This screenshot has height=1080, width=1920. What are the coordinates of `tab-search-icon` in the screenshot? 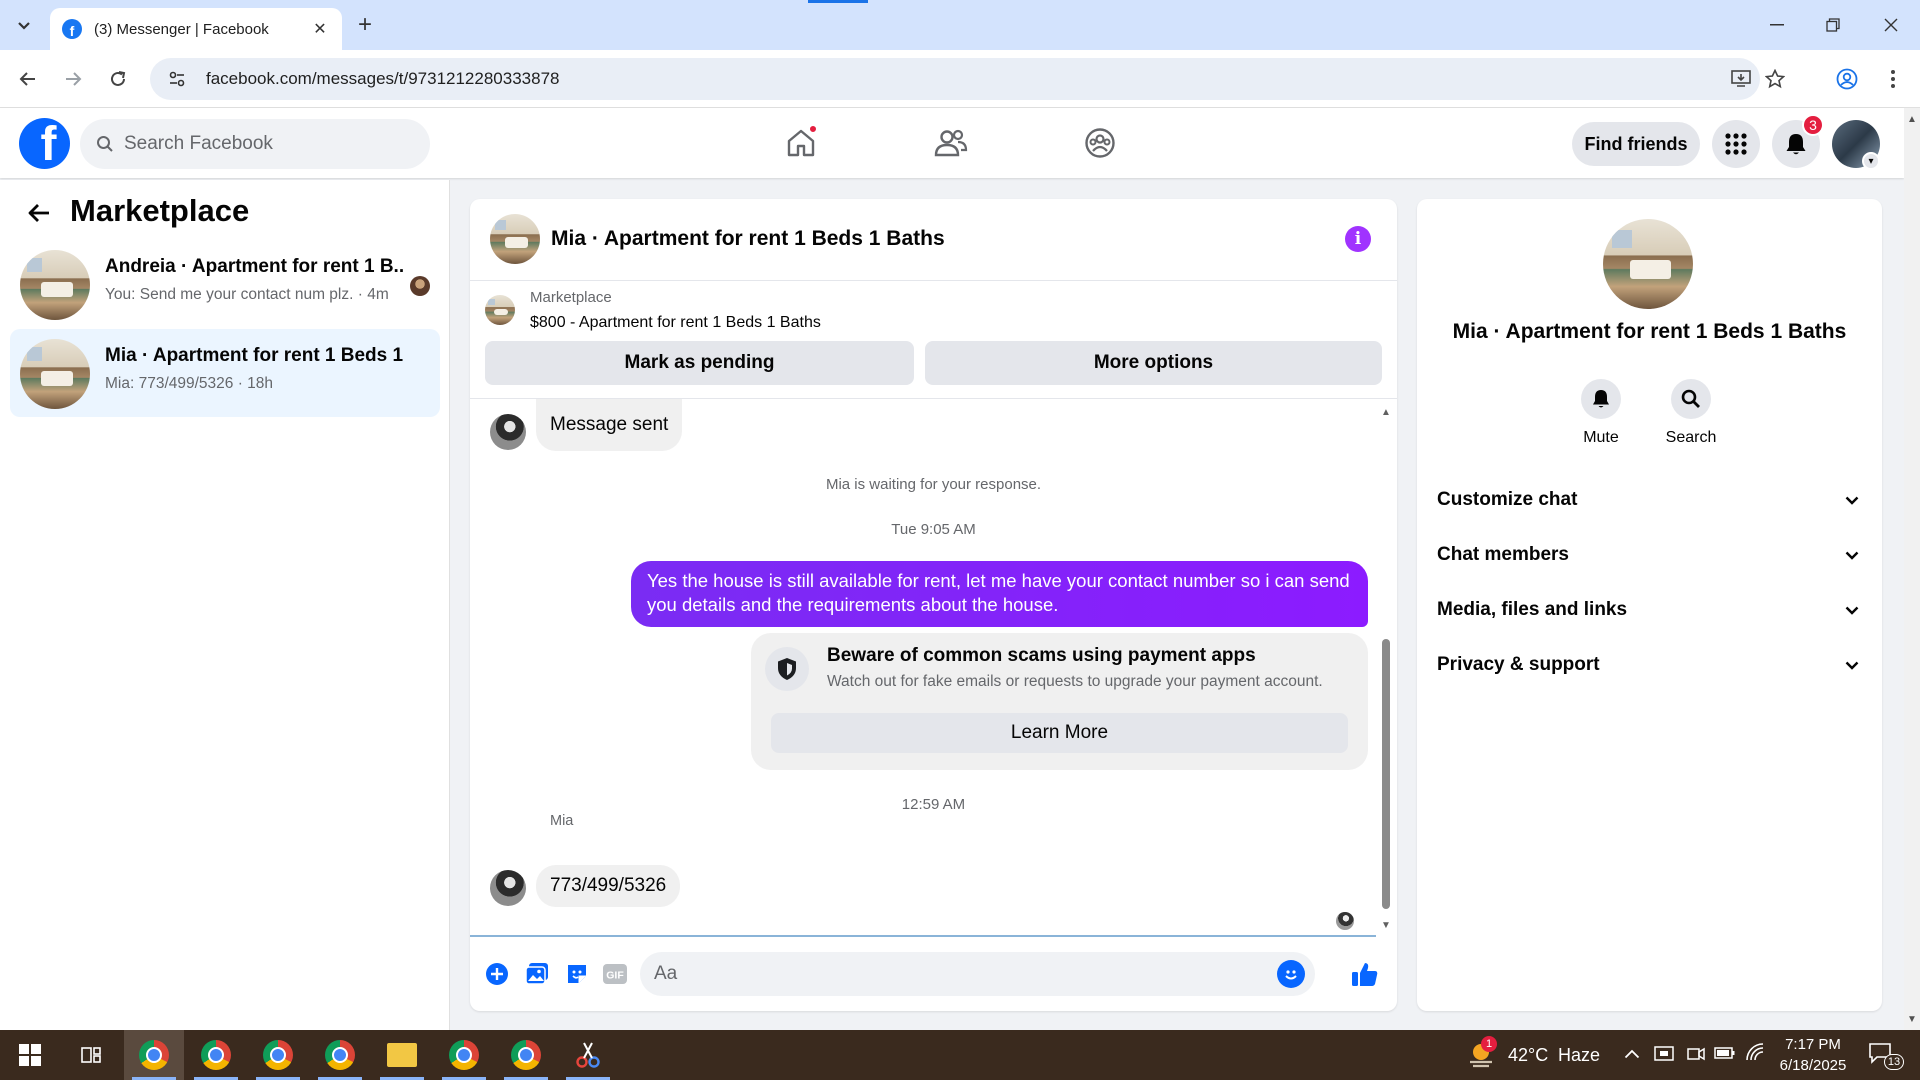 It's located at (24, 25).